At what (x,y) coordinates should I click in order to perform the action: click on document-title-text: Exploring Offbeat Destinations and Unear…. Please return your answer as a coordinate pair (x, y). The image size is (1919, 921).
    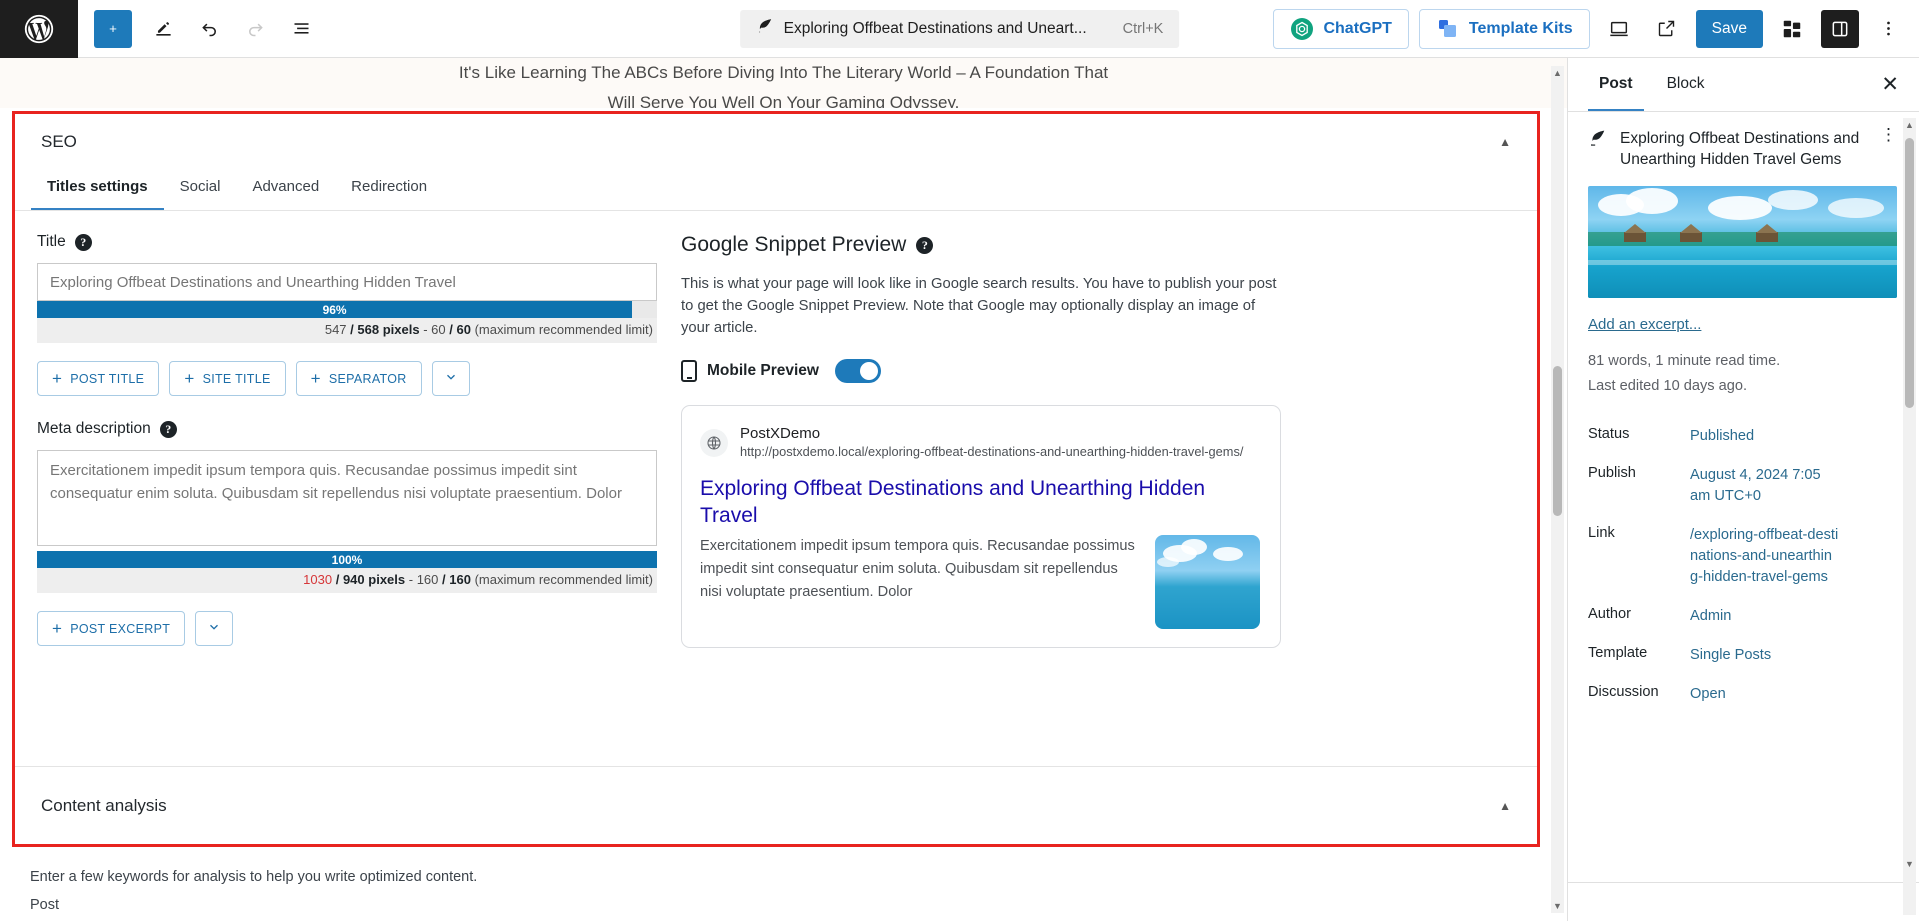
    Looking at the image, I should click on (935, 28).